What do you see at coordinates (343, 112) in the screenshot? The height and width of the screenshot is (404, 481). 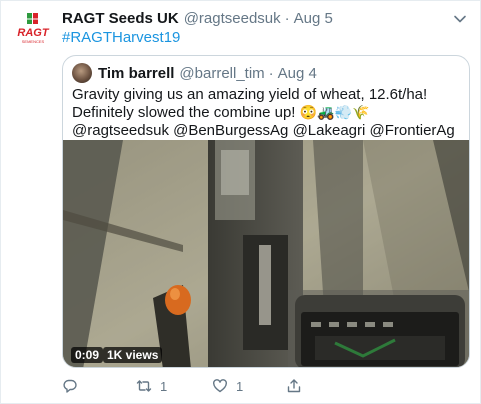 I see `dash-emoji: 💨` at bounding box center [343, 112].